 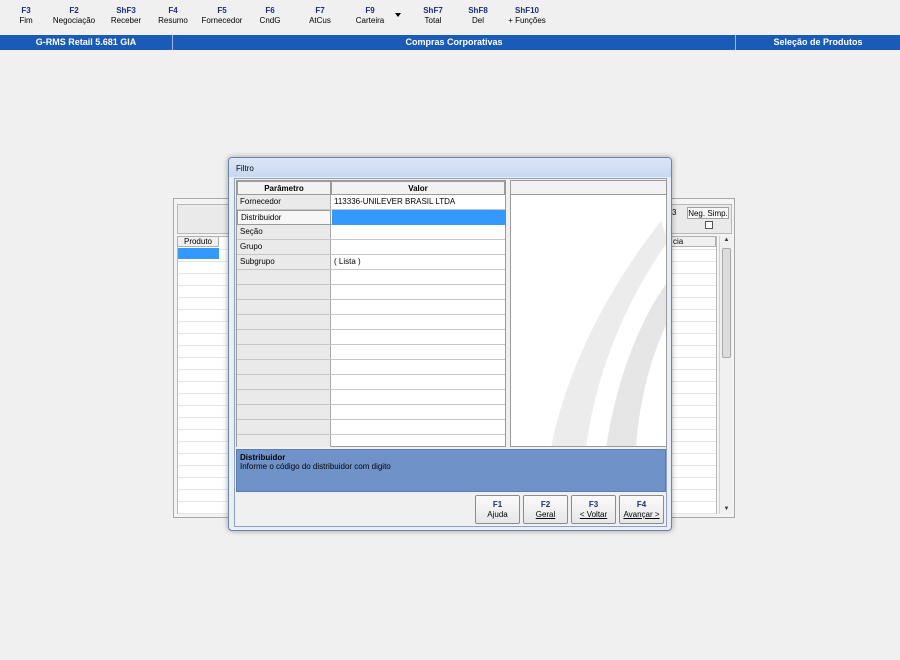 I want to click on fkey-label: CndG, so click(x=270, y=20).